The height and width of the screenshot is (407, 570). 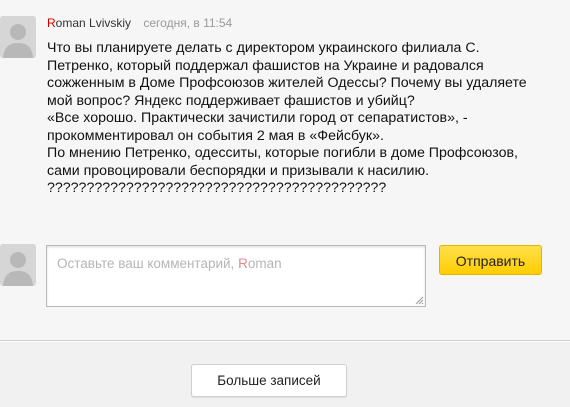 What do you see at coordinates (139, 23) in the screenshot?
I see `comment-meta: Roman Lvivskiy сегодня, в 11:54` at bounding box center [139, 23].